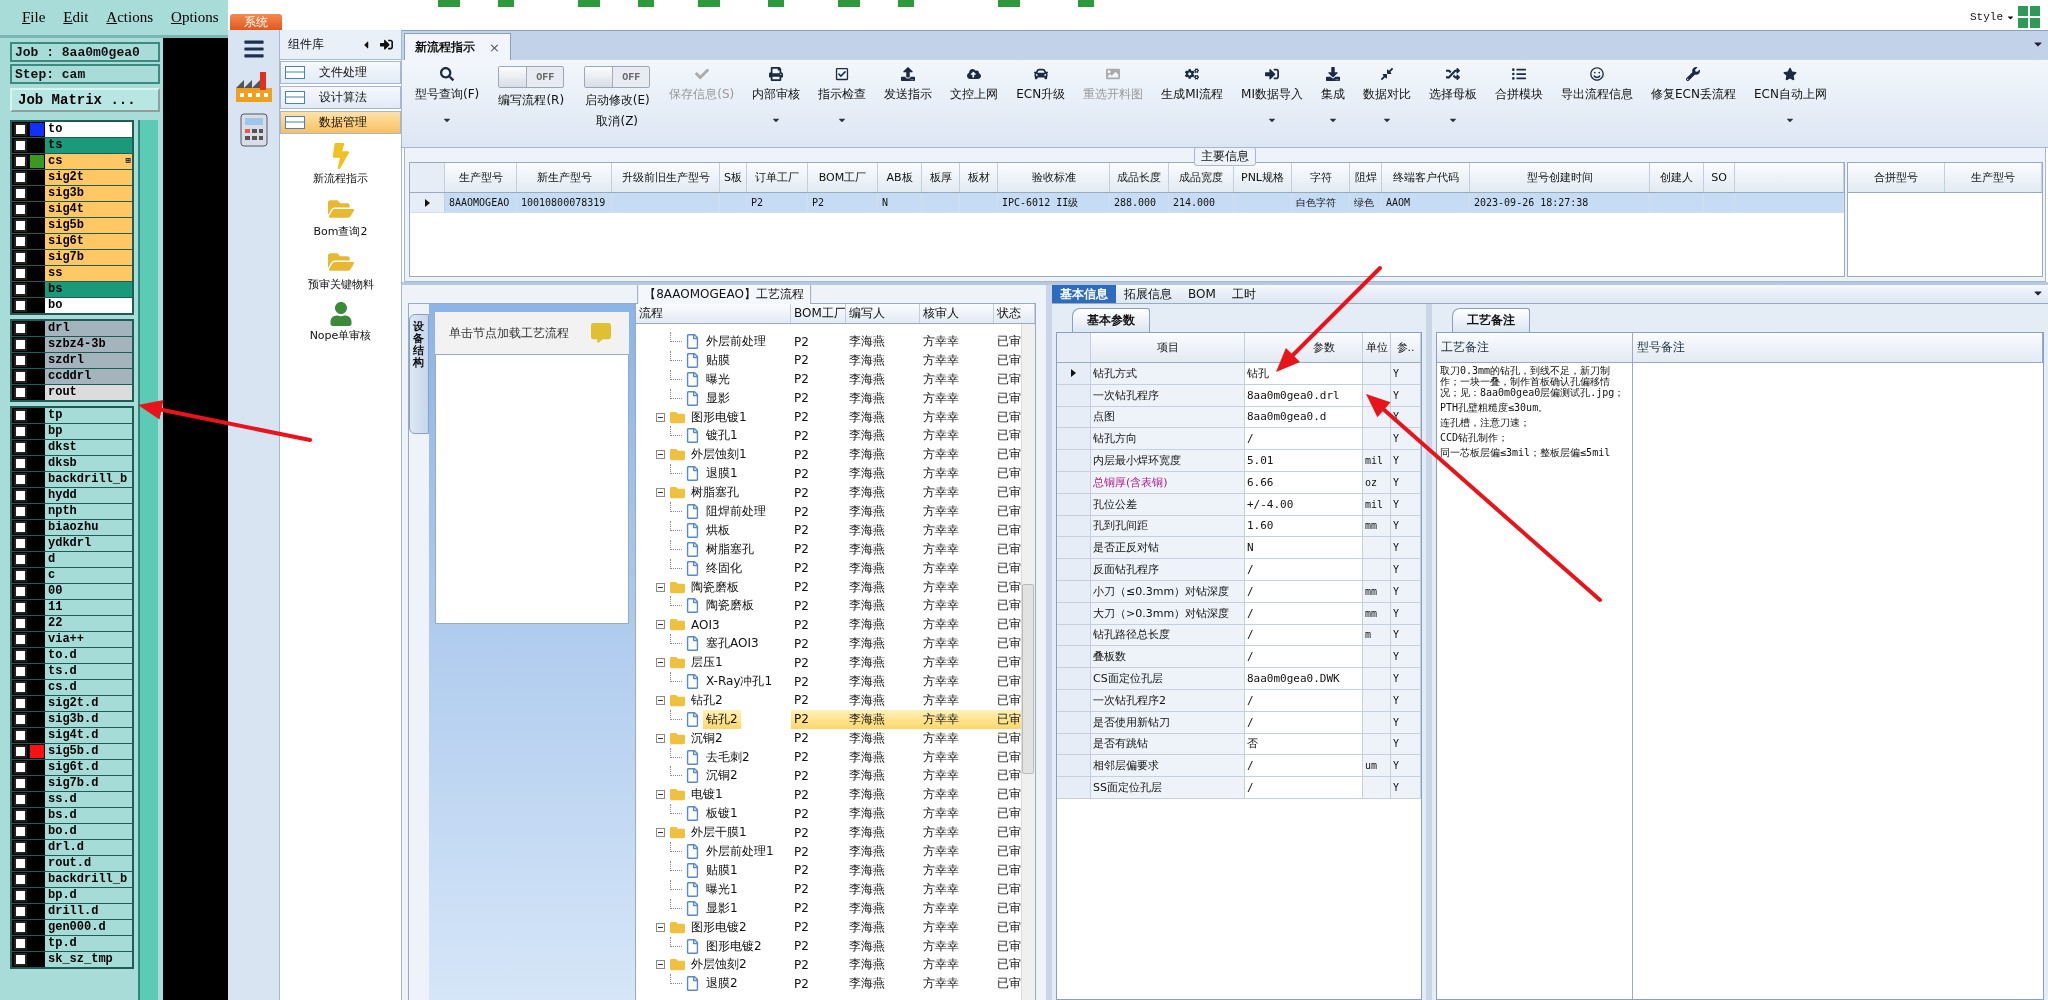 This screenshot has width=2048, height=1000. I want to click on tree-row: 图形电镀1 P2 李海燕 方幸幸 已审, so click(828, 417).